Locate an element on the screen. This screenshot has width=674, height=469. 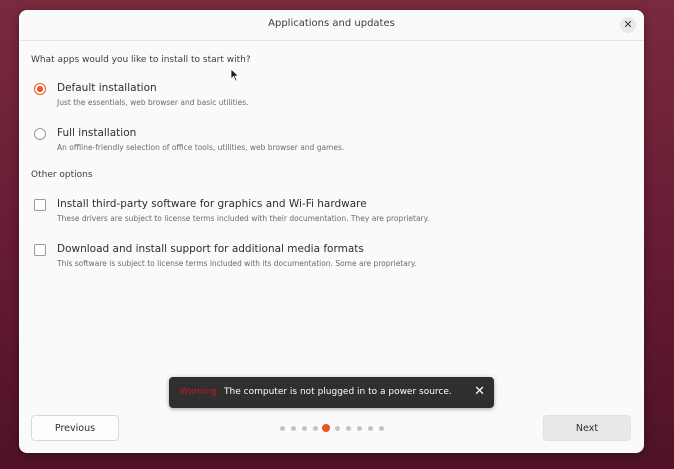
title-bar: Applications and updates ✕ is located at coordinates (331, 25).